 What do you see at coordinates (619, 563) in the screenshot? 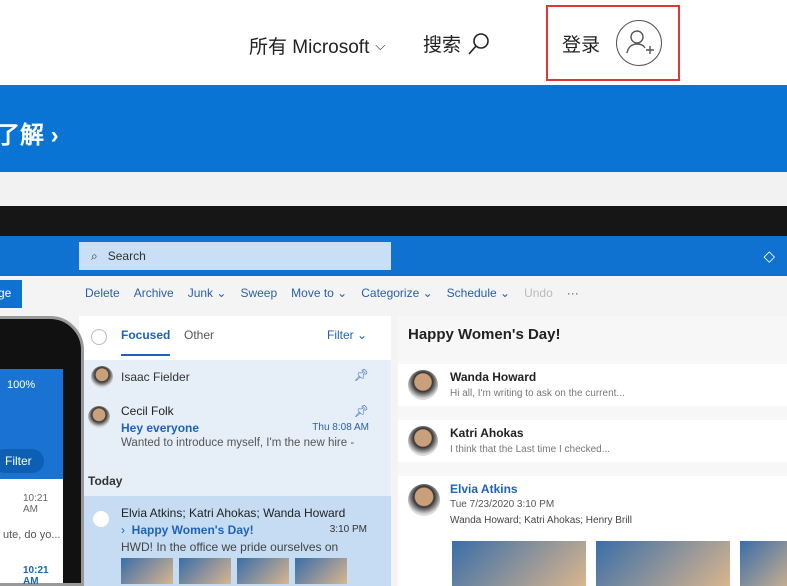
I see `attached-images` at bounding box center [619, 563].